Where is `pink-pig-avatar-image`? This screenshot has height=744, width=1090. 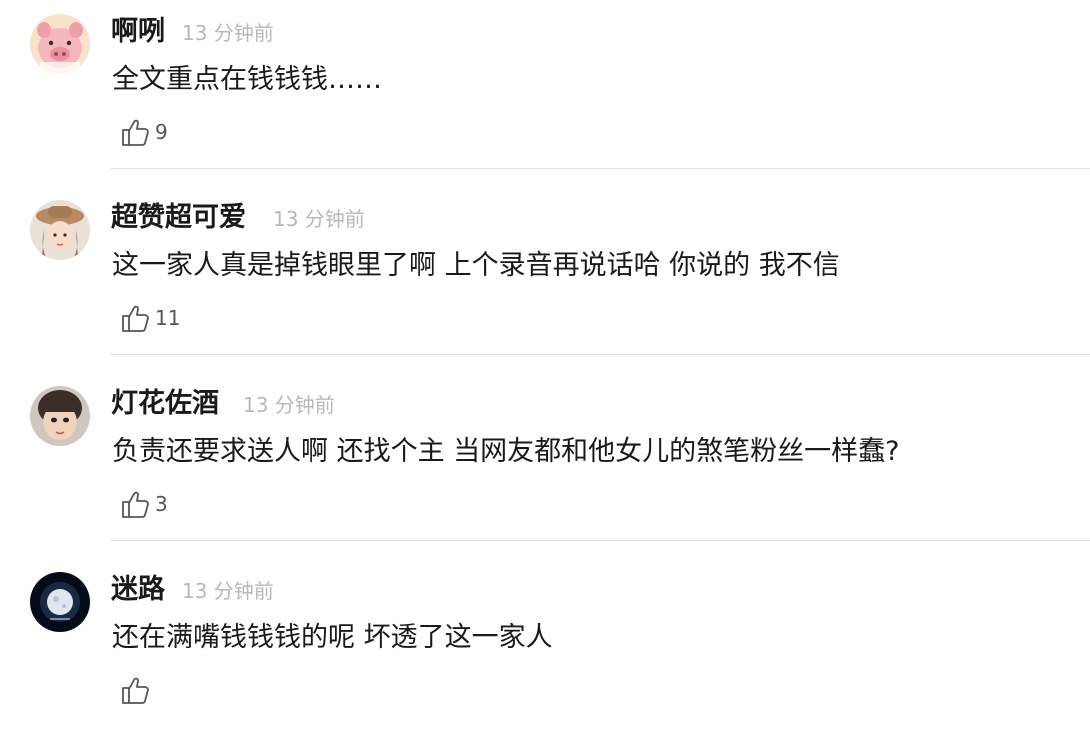 pink-pig-avatar-image is located at coordinates (60, 44).